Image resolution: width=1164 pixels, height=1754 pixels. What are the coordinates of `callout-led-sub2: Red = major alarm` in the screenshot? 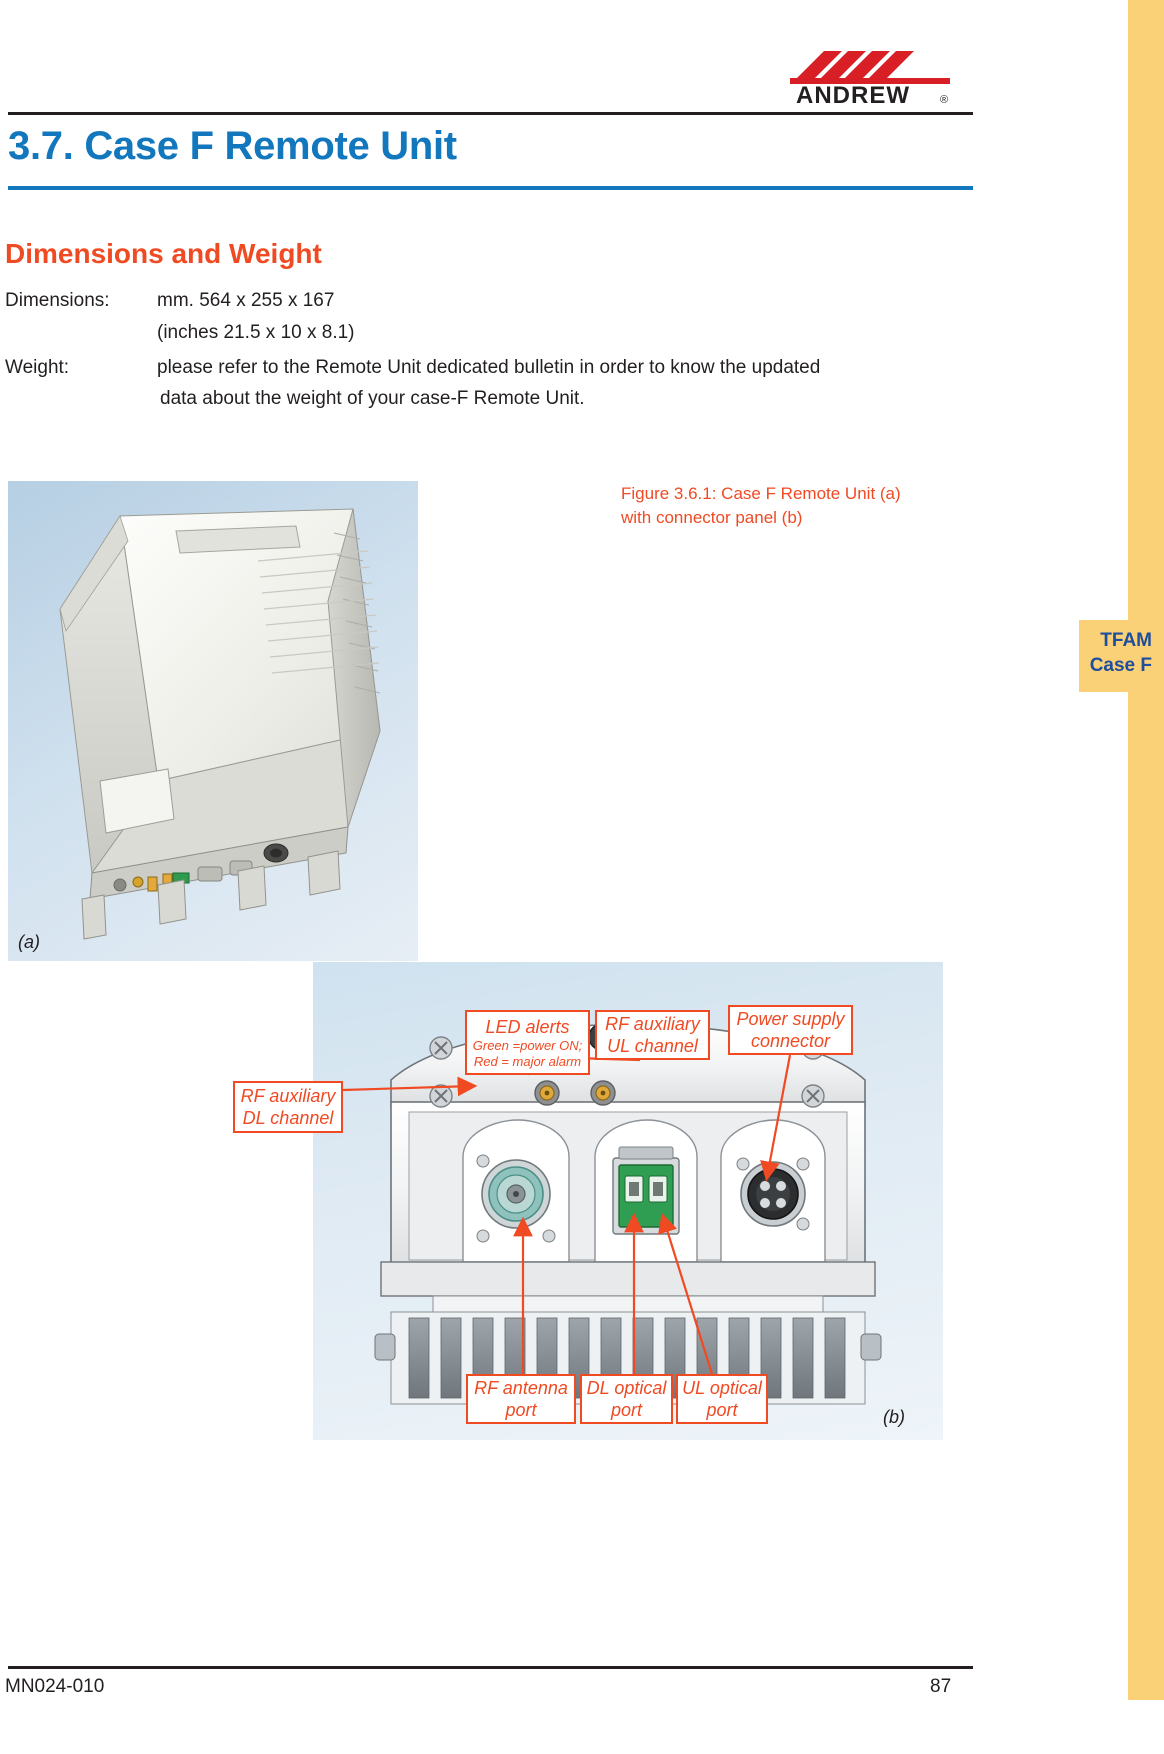 It's located at (527, 1061).